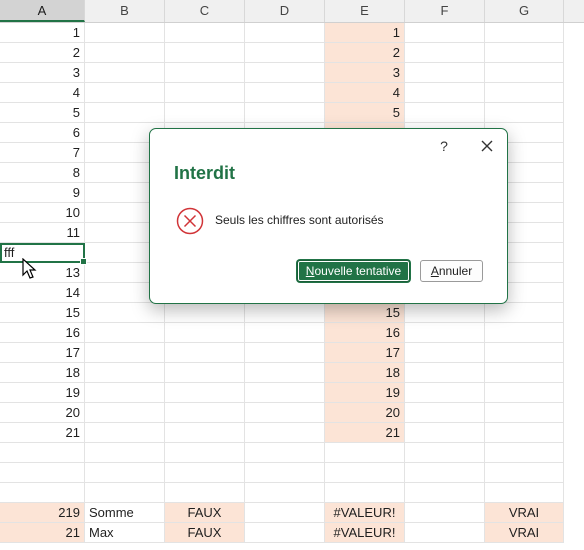 Image resolution: width=584 pixels, height=550 pixels. What do you see at coordinates (42, 113) in the screenshot?
I see `cell-a: 5` at bounding box center [42, 113].